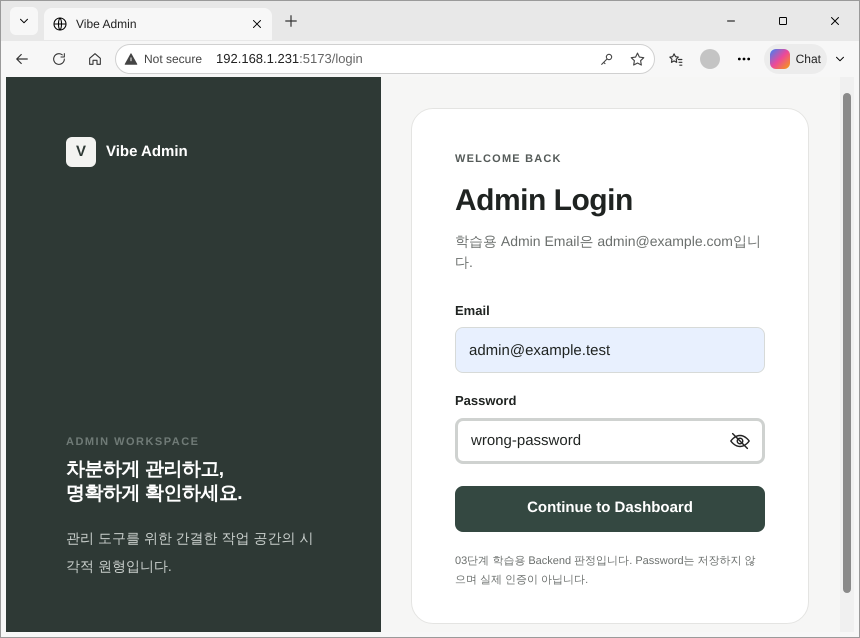 This screenshot has width=860, height=638. What do you see at coordinates (107, 24) in the screenshot?
I see `tab-title: Vibe Admin` at bounding box center [107, 24].